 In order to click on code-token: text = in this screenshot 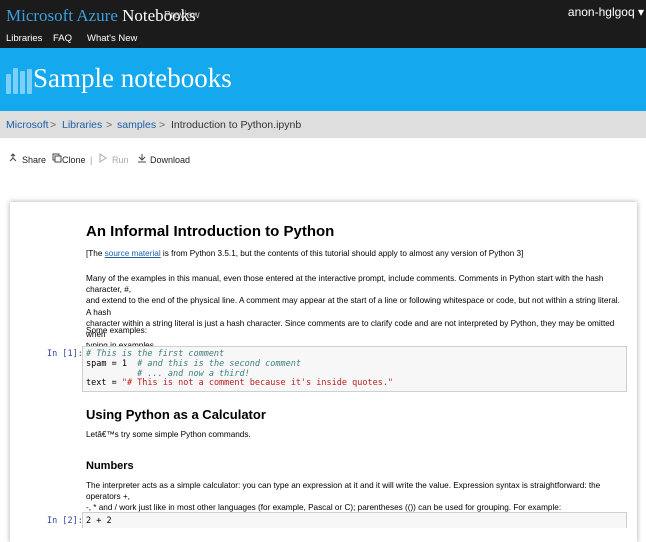, I will do `click(104, 383)`.